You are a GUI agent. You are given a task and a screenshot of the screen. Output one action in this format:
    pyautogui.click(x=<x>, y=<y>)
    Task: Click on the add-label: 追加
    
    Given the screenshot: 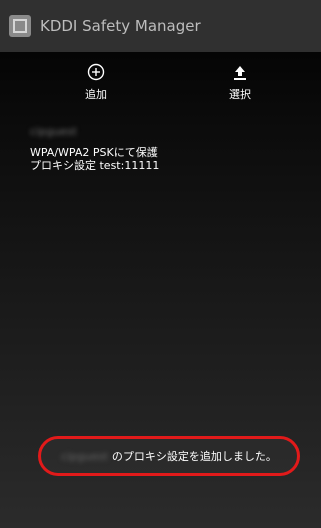 What is the action you would take?
    pyautogui.click(x=96, y=94)
    